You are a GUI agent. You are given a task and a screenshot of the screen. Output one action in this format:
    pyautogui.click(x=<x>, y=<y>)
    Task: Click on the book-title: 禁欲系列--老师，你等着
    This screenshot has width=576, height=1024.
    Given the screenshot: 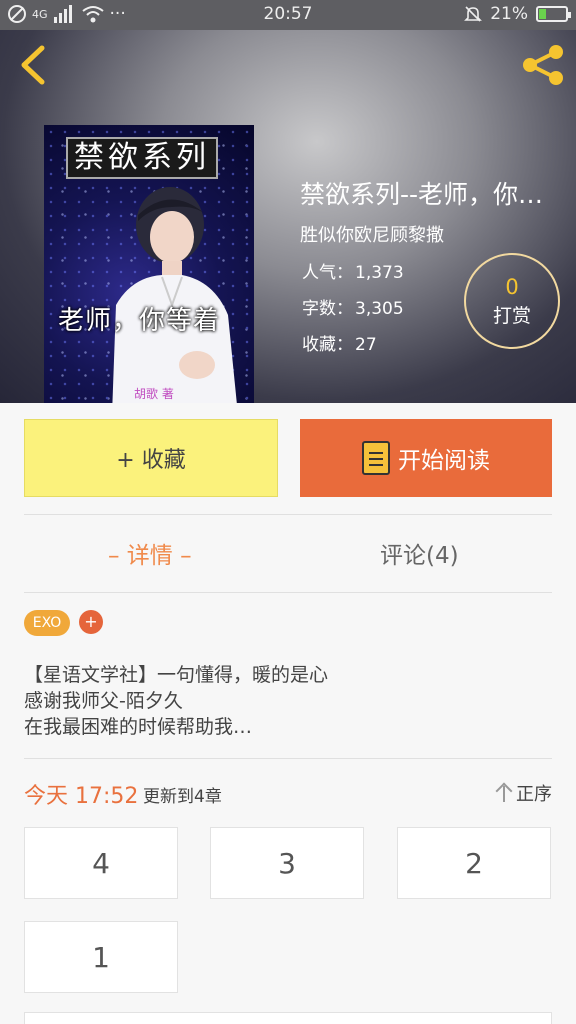 What is the action you would take?
    pyautogui.click(x=429, y=194)
    